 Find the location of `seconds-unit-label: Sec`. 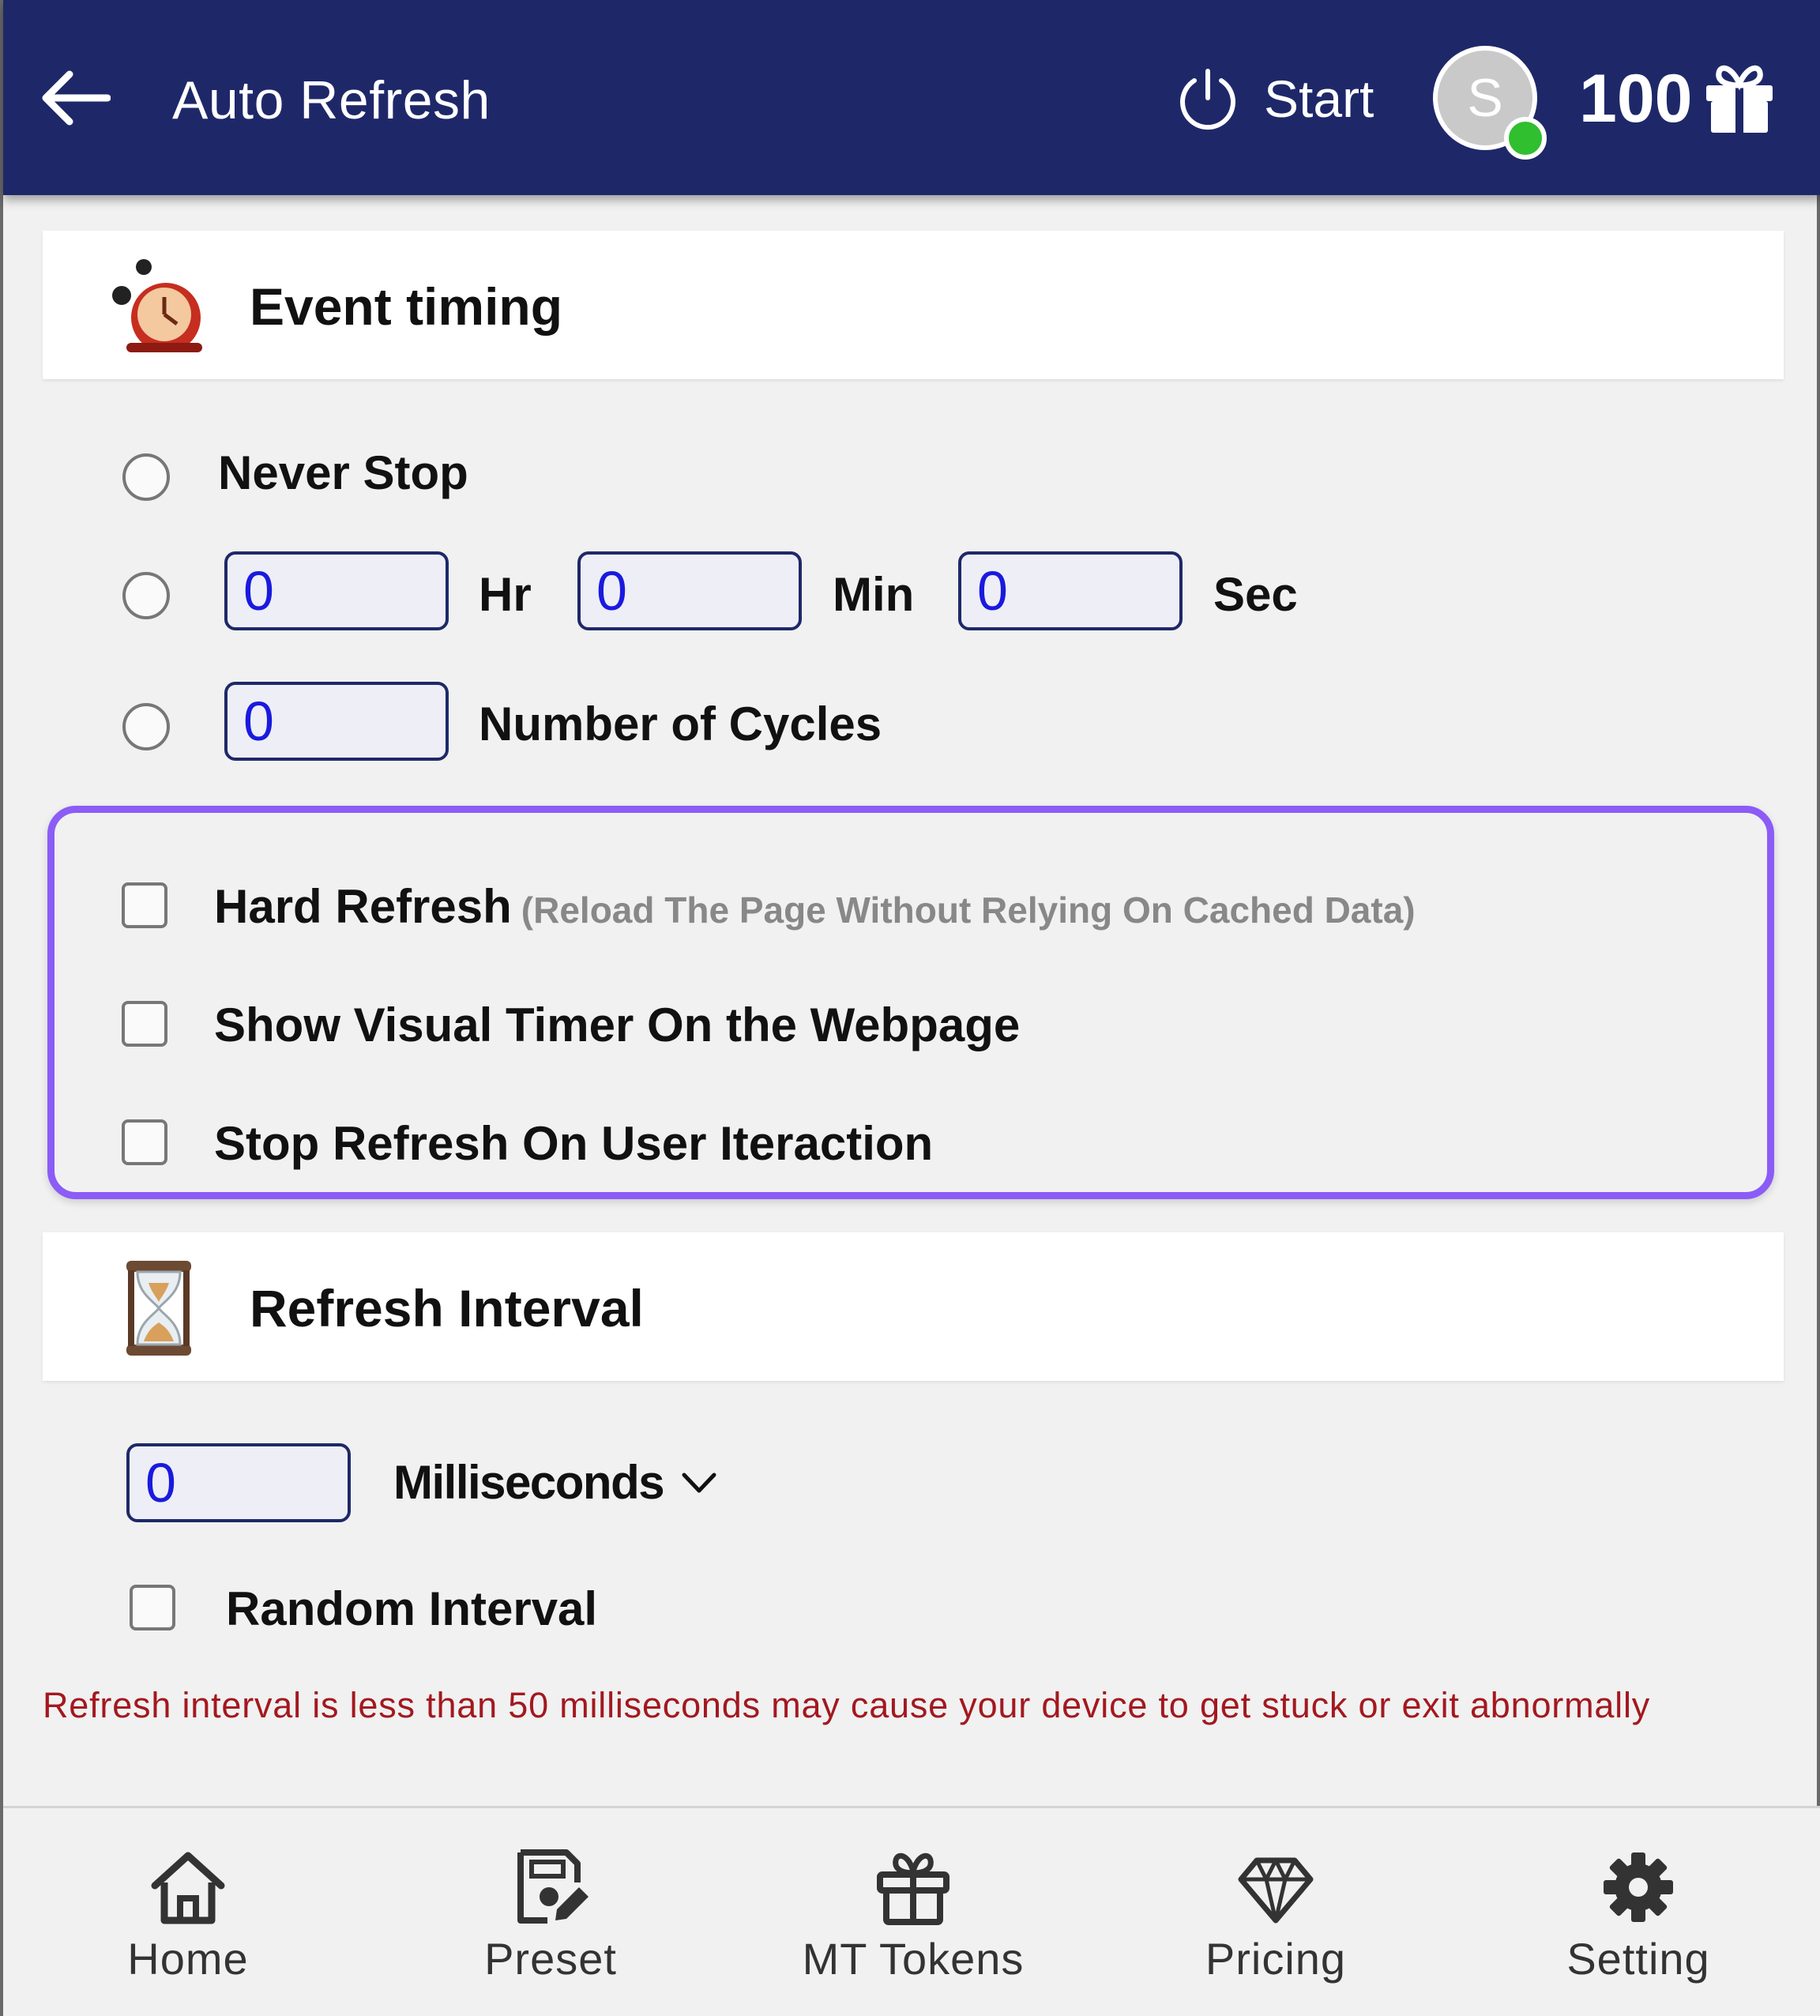

seconds-unit-label: Sec is located at coordinates (1255, 594).